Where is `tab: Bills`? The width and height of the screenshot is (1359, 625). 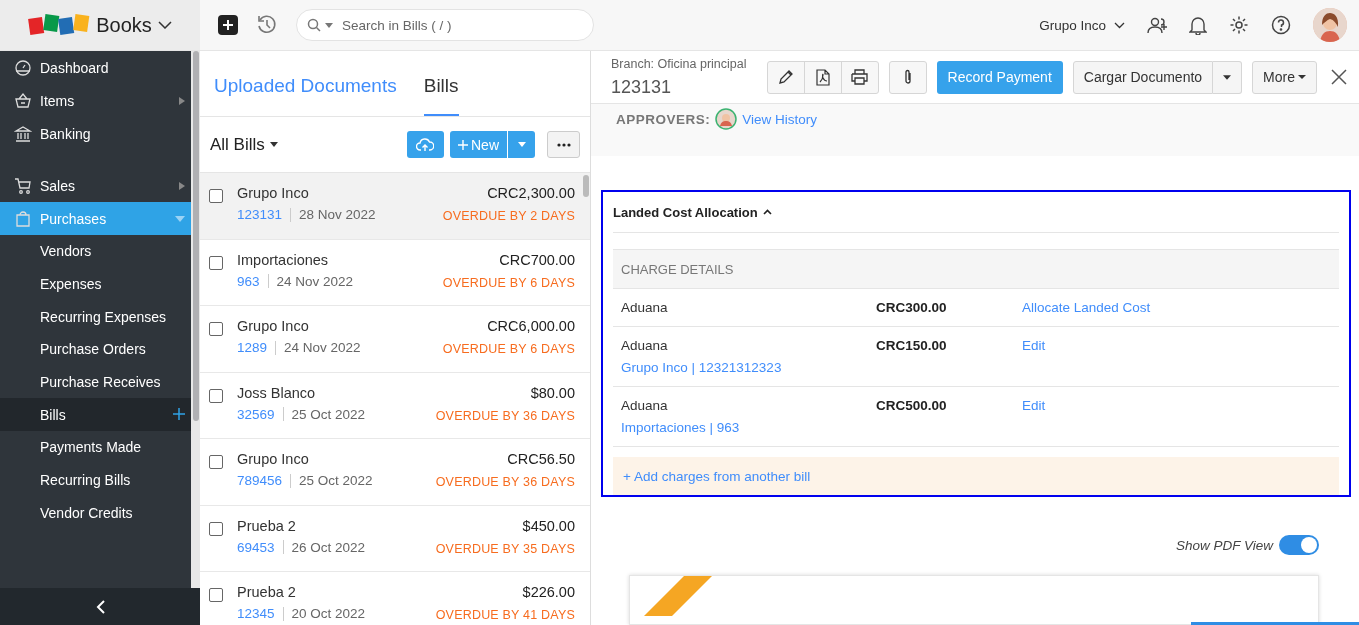 tab: Bills is located at coordinates (441, 95).